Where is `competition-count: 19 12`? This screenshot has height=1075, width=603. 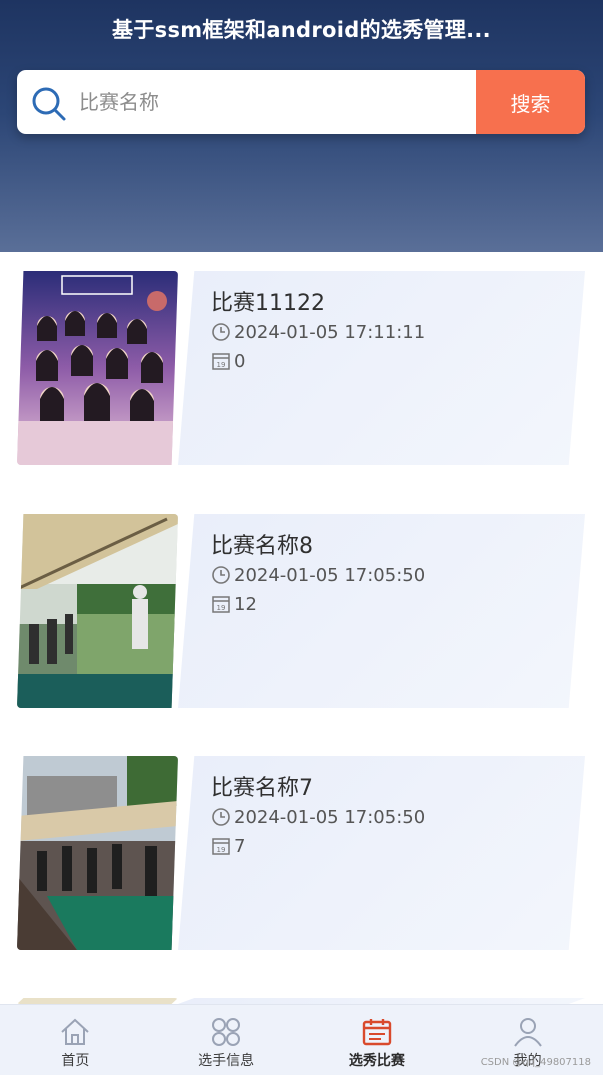
competition-count: 19 12 is located at coordinates (234, 604).